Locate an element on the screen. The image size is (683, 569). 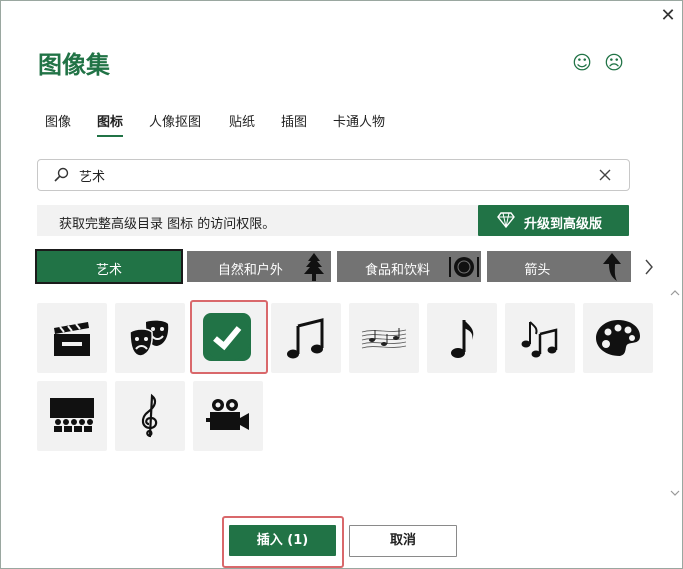
category-strip: 艺术 自然和户外 食品和饮料 箭头 is located at coordinates (340, 267).